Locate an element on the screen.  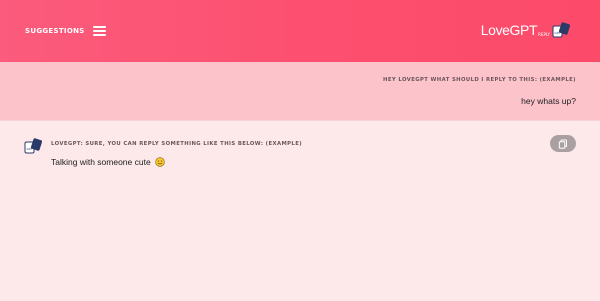
hamburger-icon is located at coordinates (99, 31).